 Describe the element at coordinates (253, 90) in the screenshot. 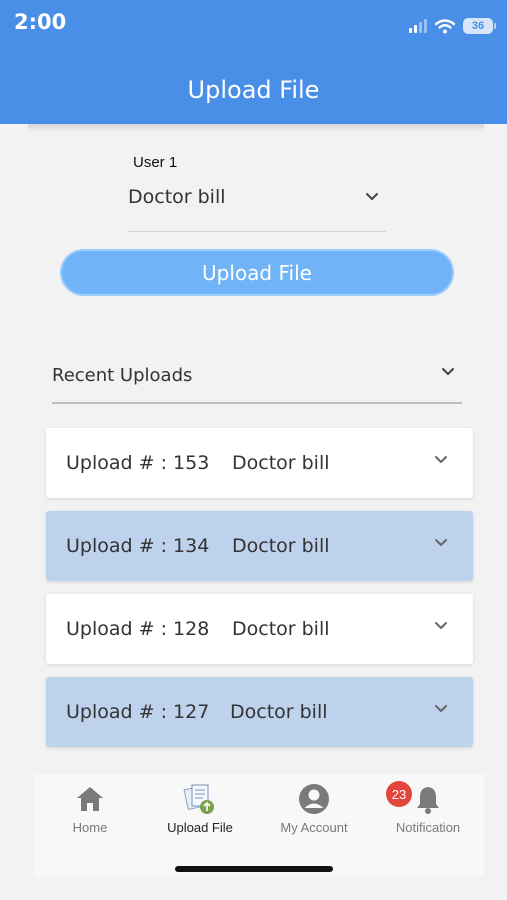

I see `page-title: Upload File` at that location.